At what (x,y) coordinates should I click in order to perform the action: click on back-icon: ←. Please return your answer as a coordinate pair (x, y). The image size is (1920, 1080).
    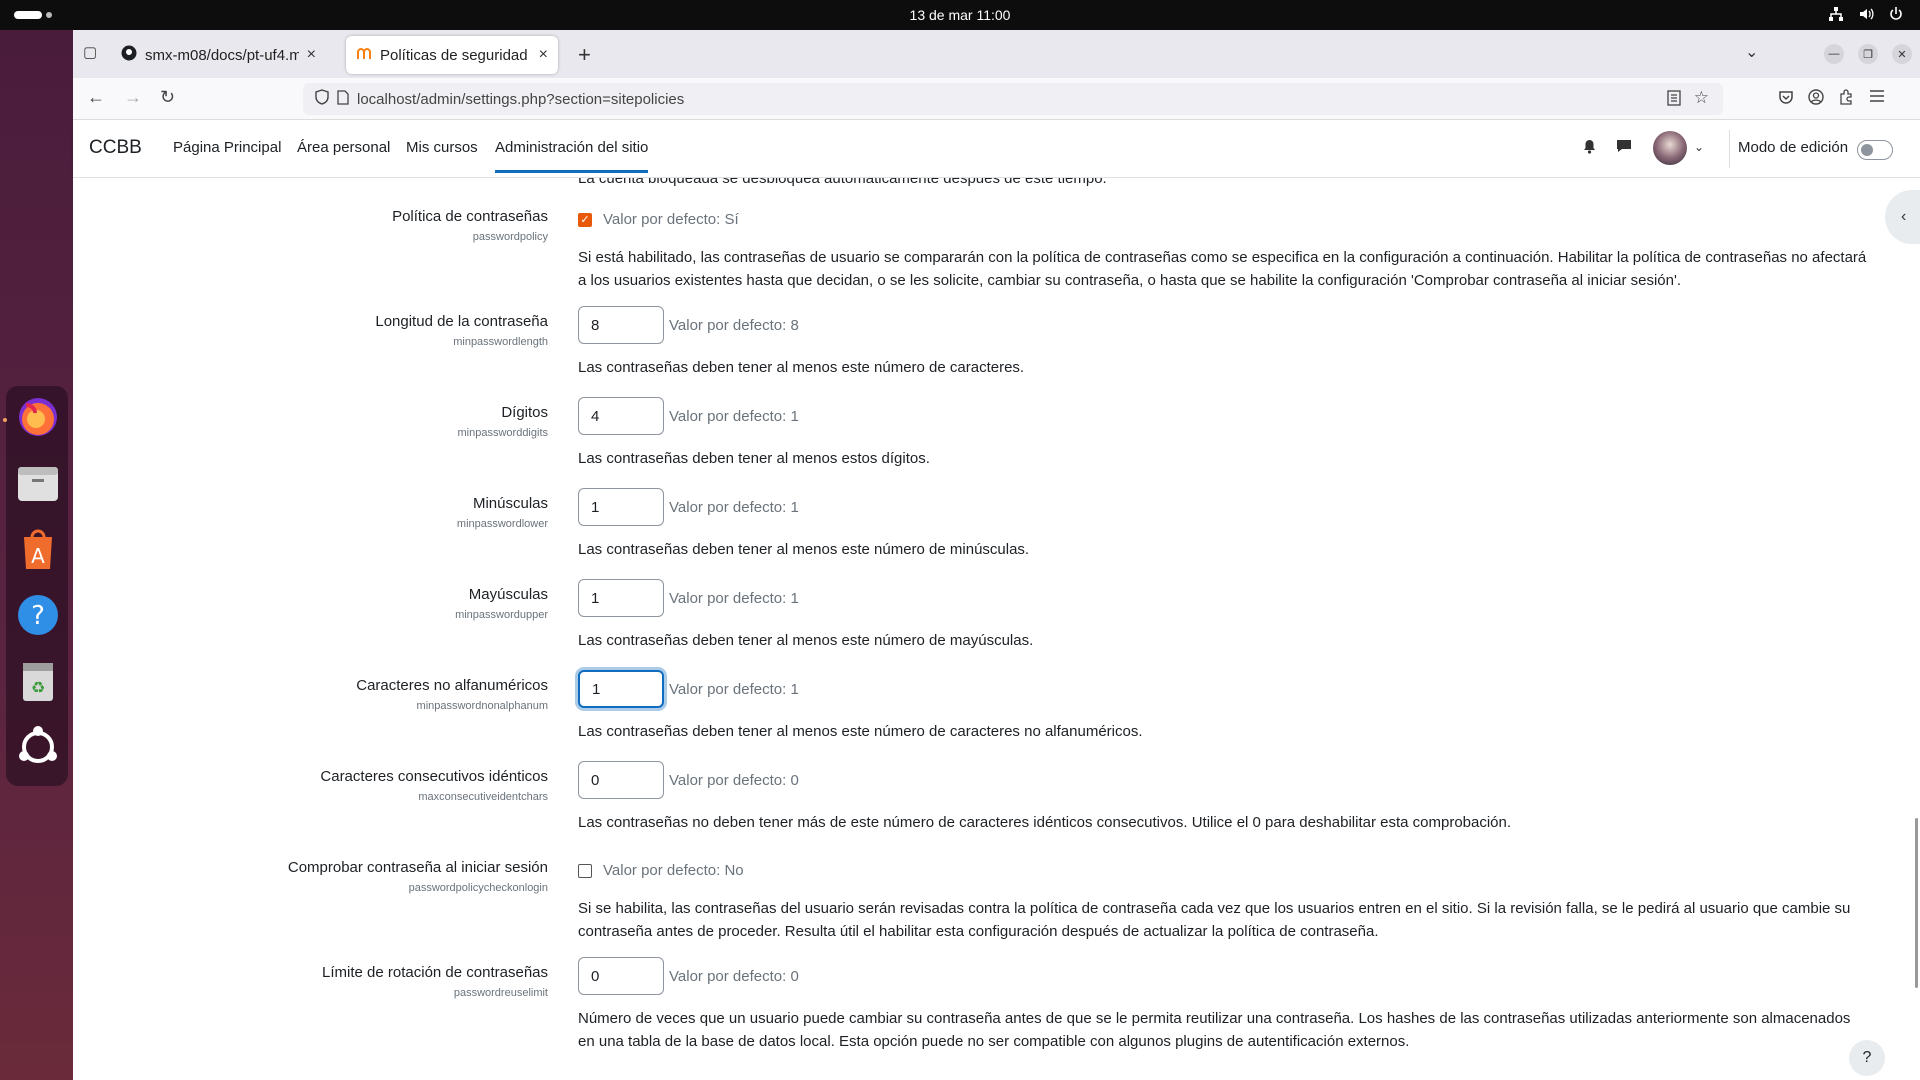
    Looking at the image, I should click on (96, 97).